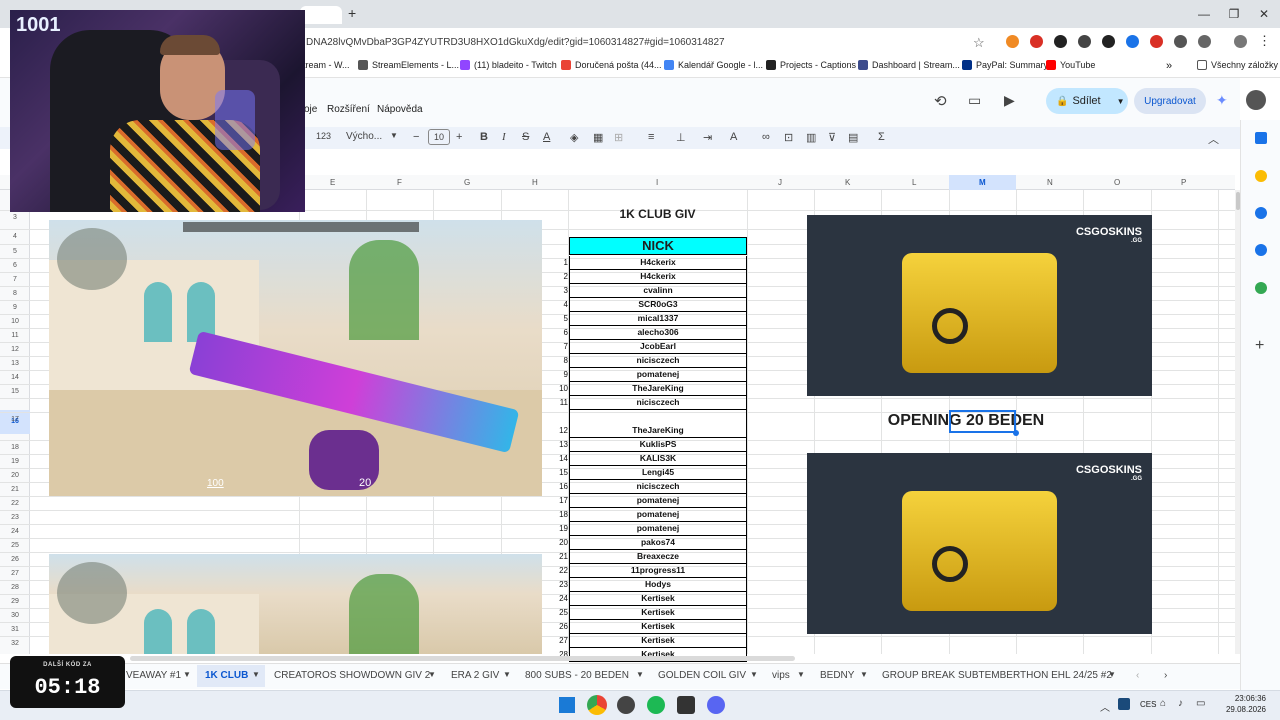 The width and height of the screenshot is (1280, 720). Describe the element at coordinates (658, 319) in the screenshot. I see `list-item: mical1337` at that location.